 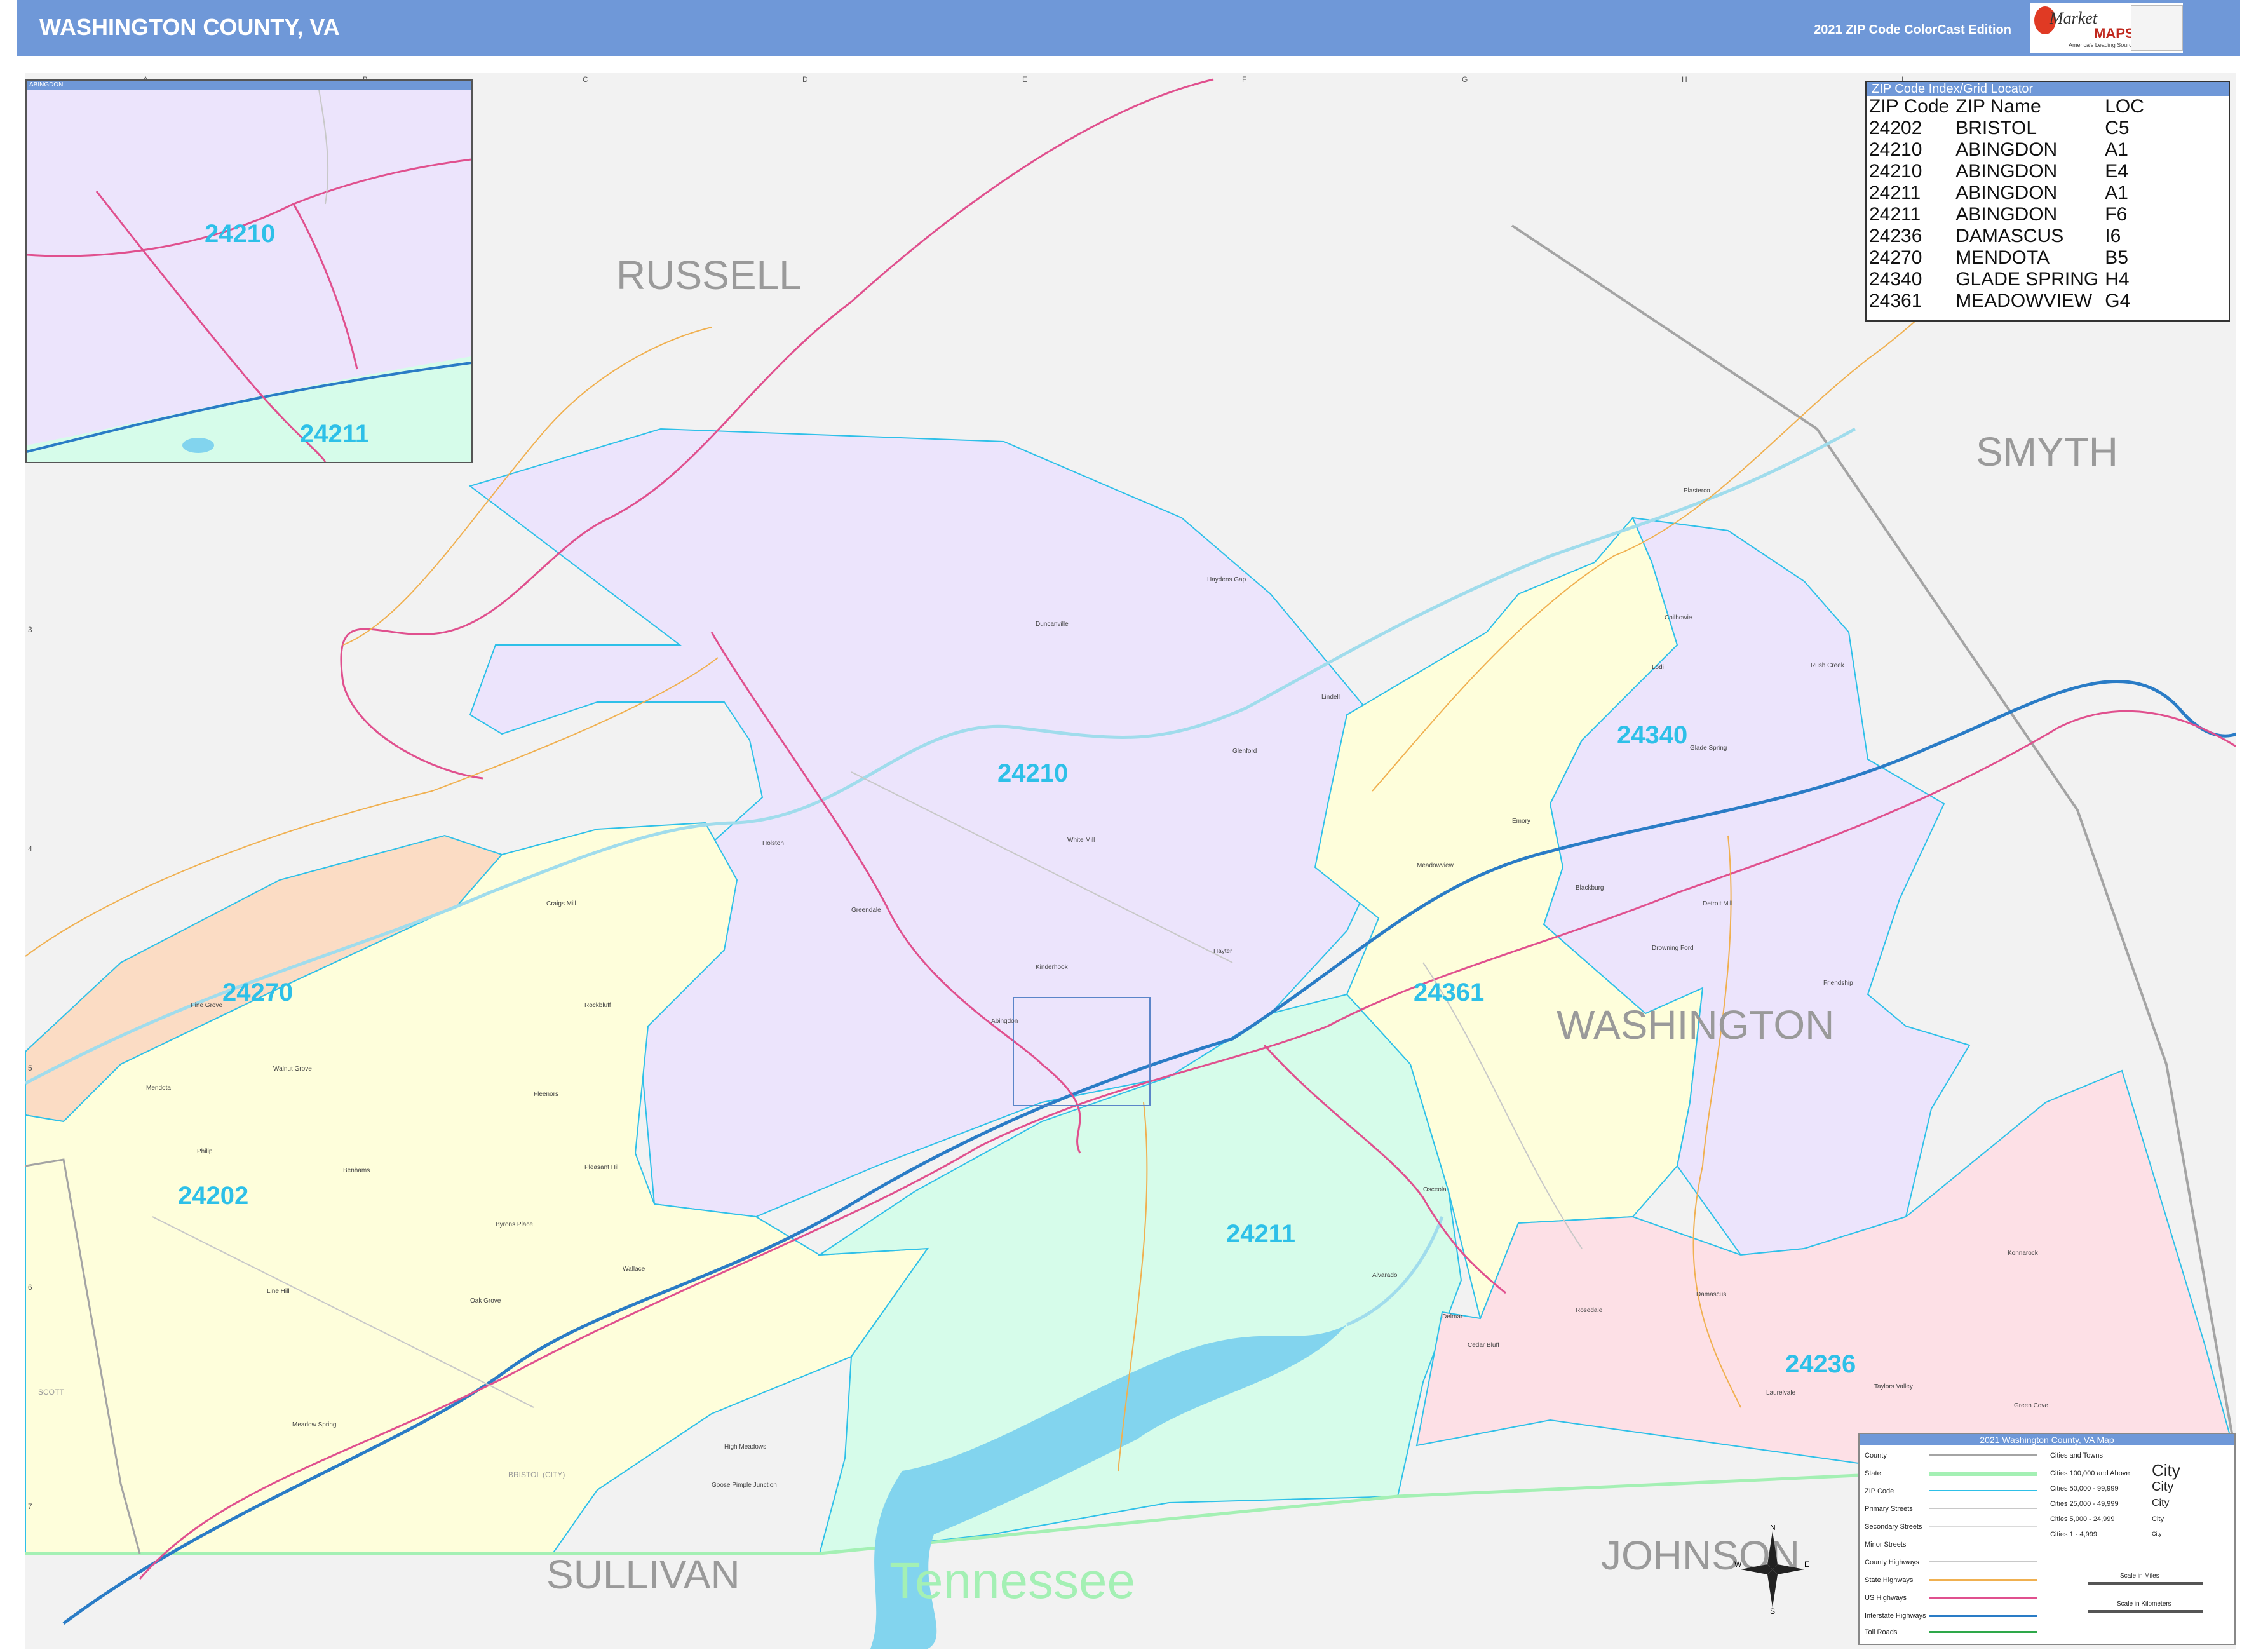 I want to click on place-label: Glenford, so click(x=1244, y=752).